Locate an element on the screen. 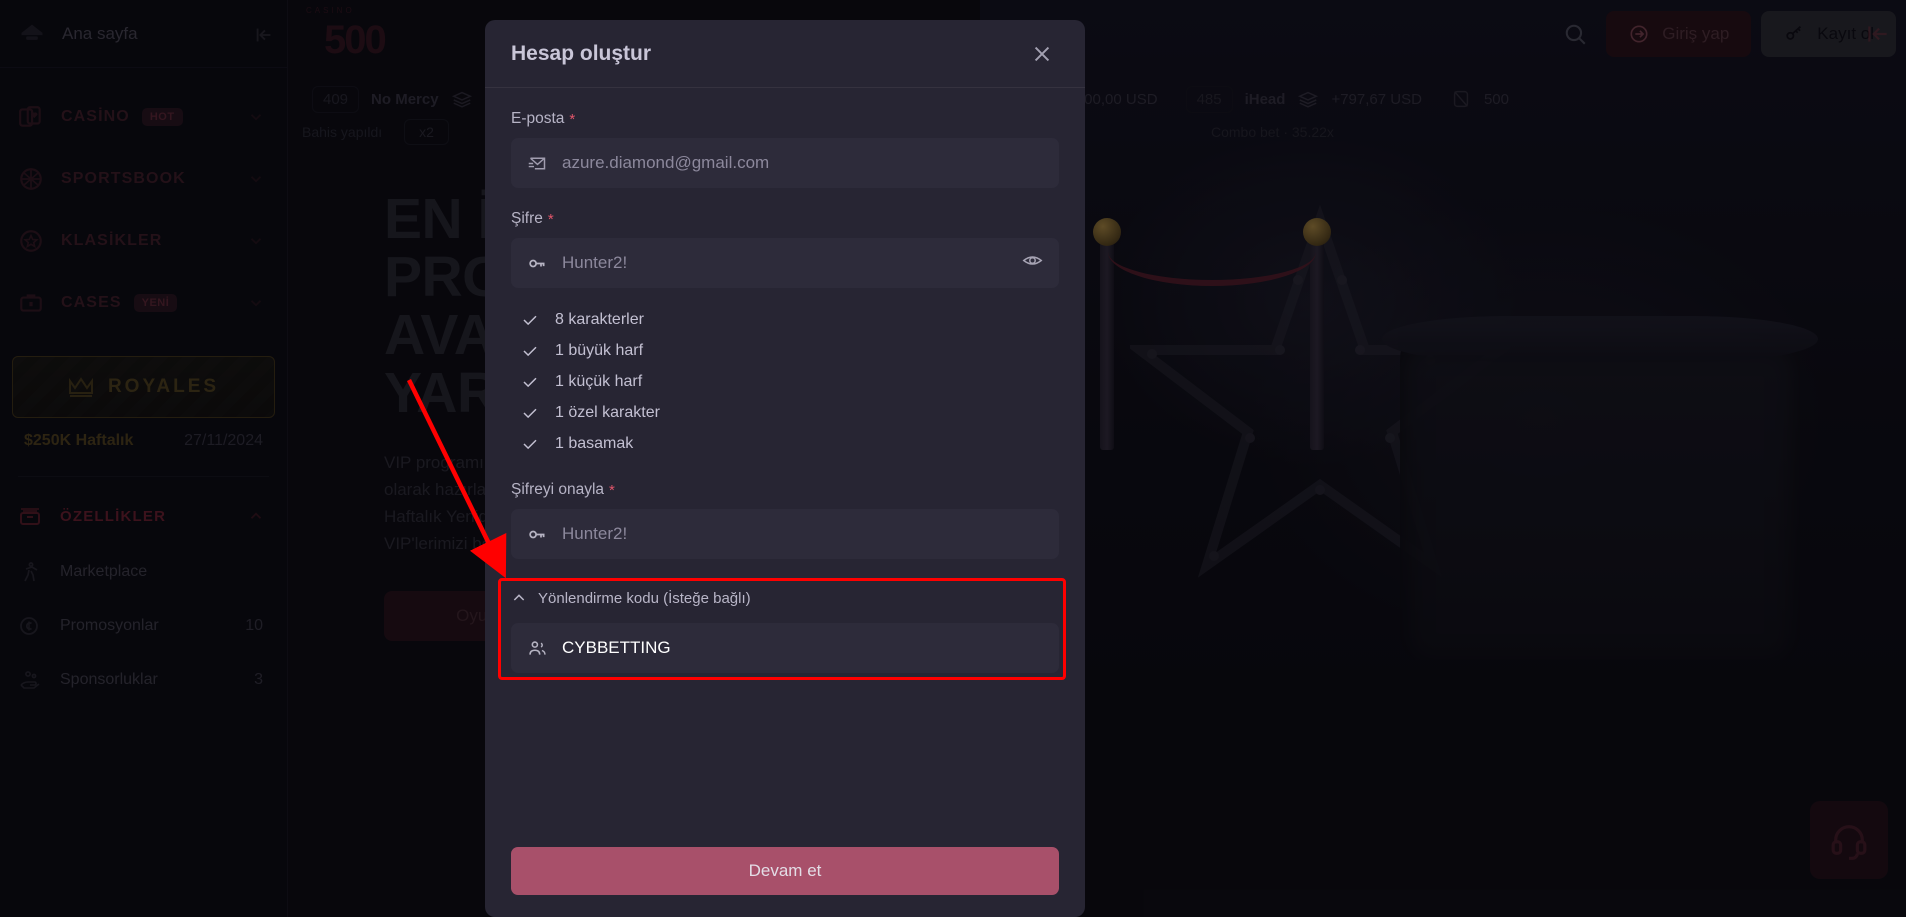 Image resolution: width=1906 pixels, height=917 pixels. password-field-label: Şifre * is located at coordinates (785, 219).